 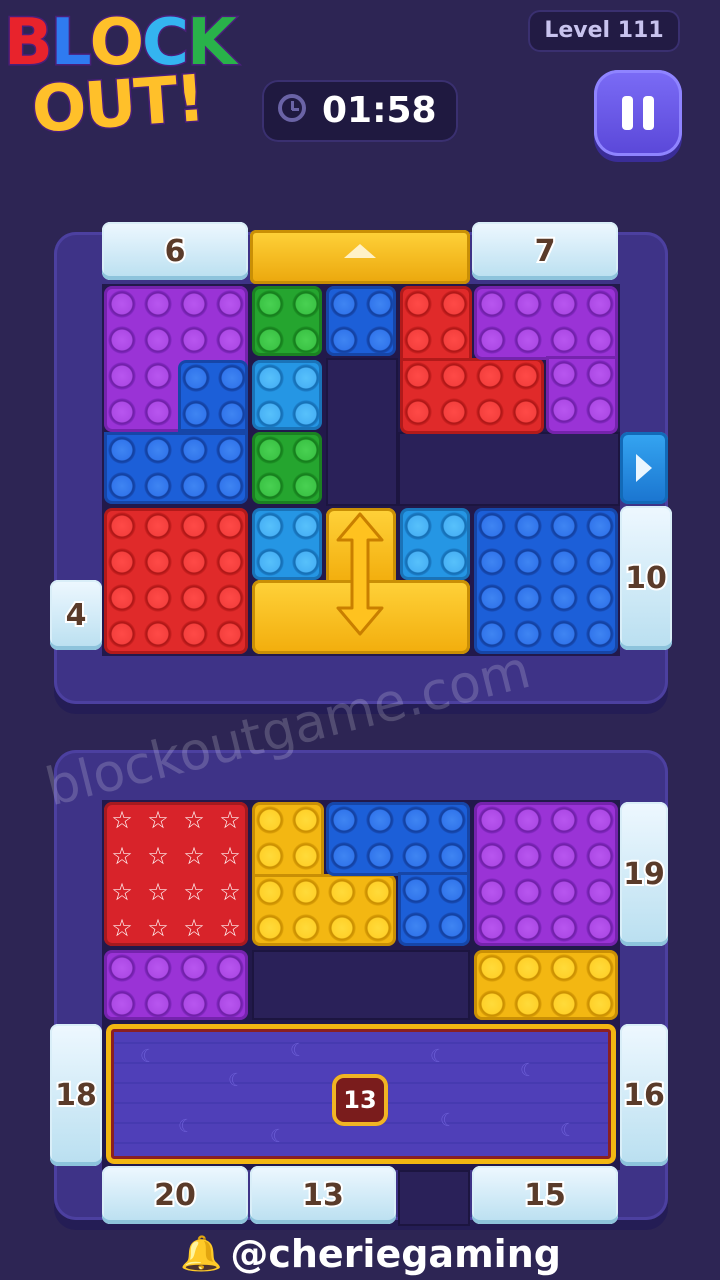 I want to click on tile-number: 13, so click(x=323, y=1195).